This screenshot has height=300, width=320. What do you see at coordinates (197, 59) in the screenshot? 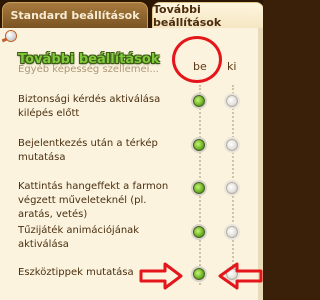
I see `highlight-circle` at bounding box center [197, 59].